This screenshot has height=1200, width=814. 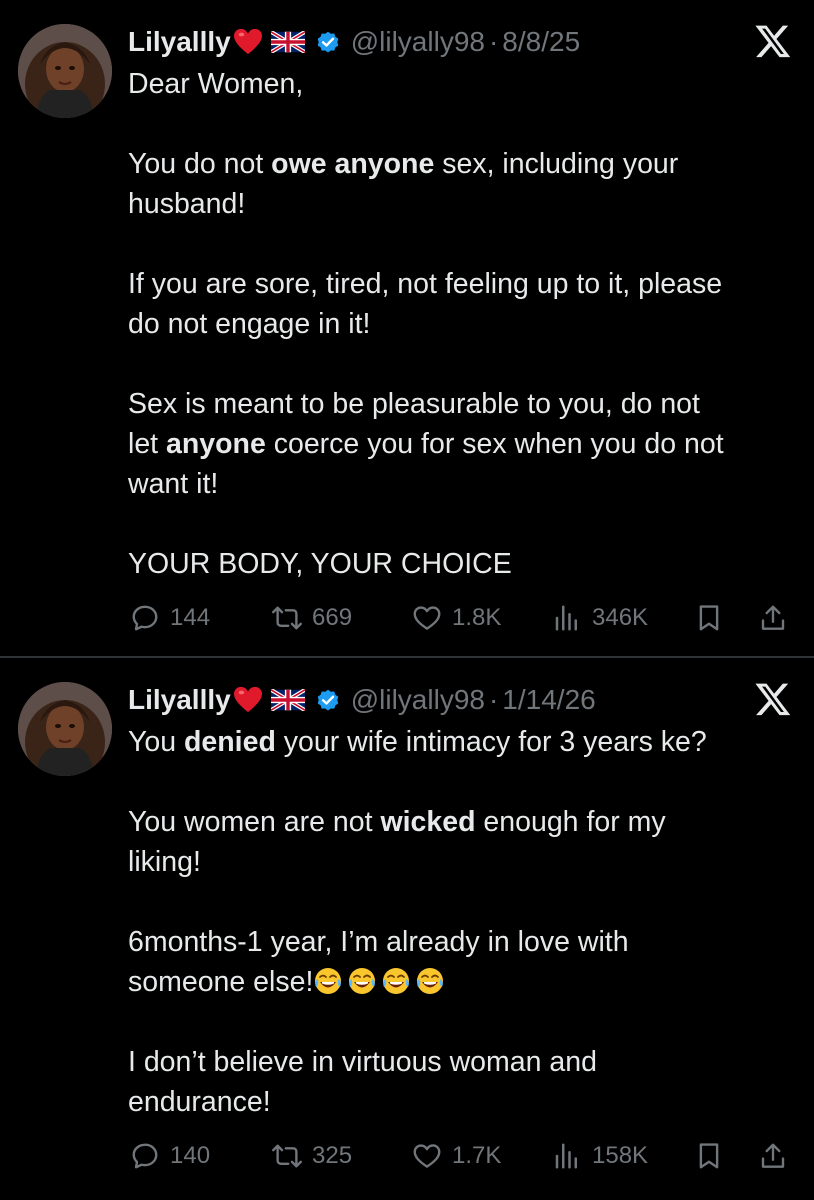 What do you see at coordinates (190, 617) in the screenshot?
I see `reply-count: 144` at bounding box center [190, 617].